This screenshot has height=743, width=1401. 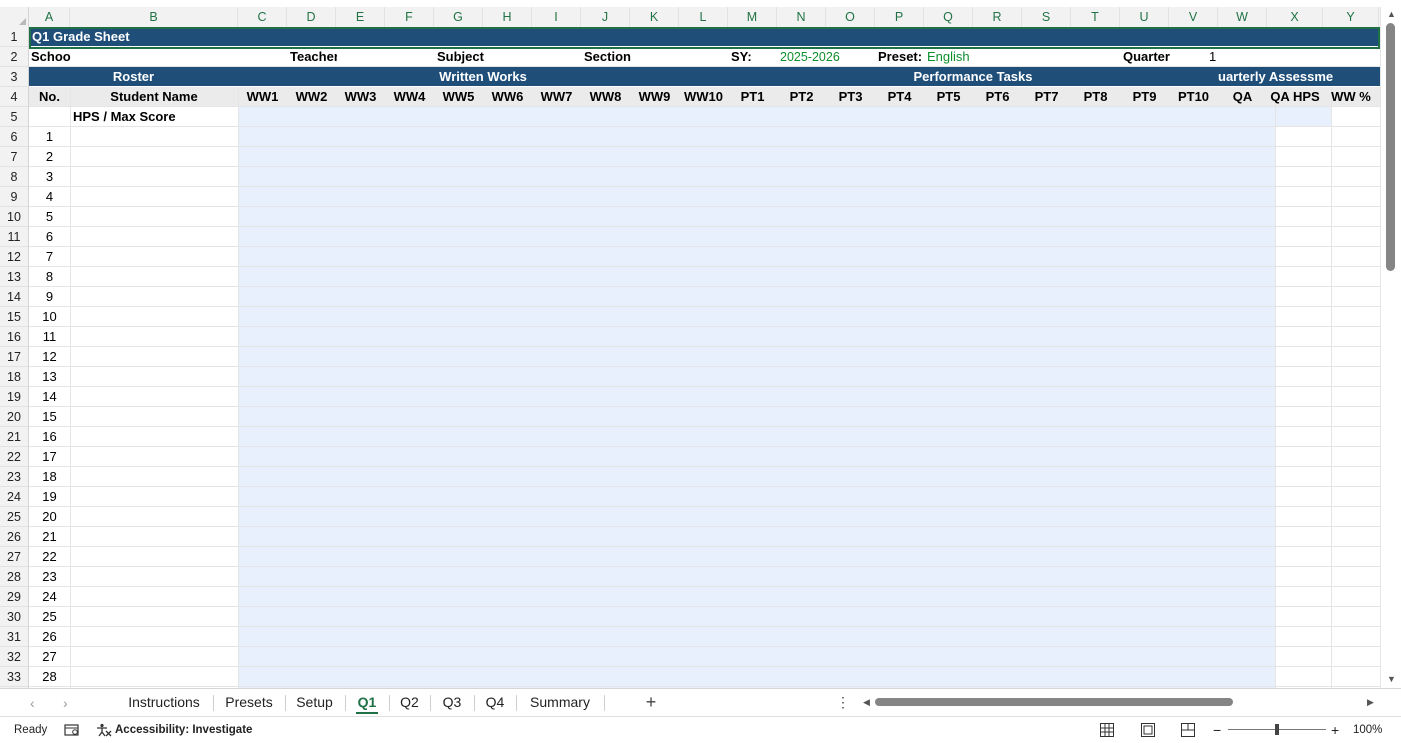 What do you see at coordinates (825, 57) in the screenshot?
I see `sy-value: 2025-2026` at bounding box center [825, 57].